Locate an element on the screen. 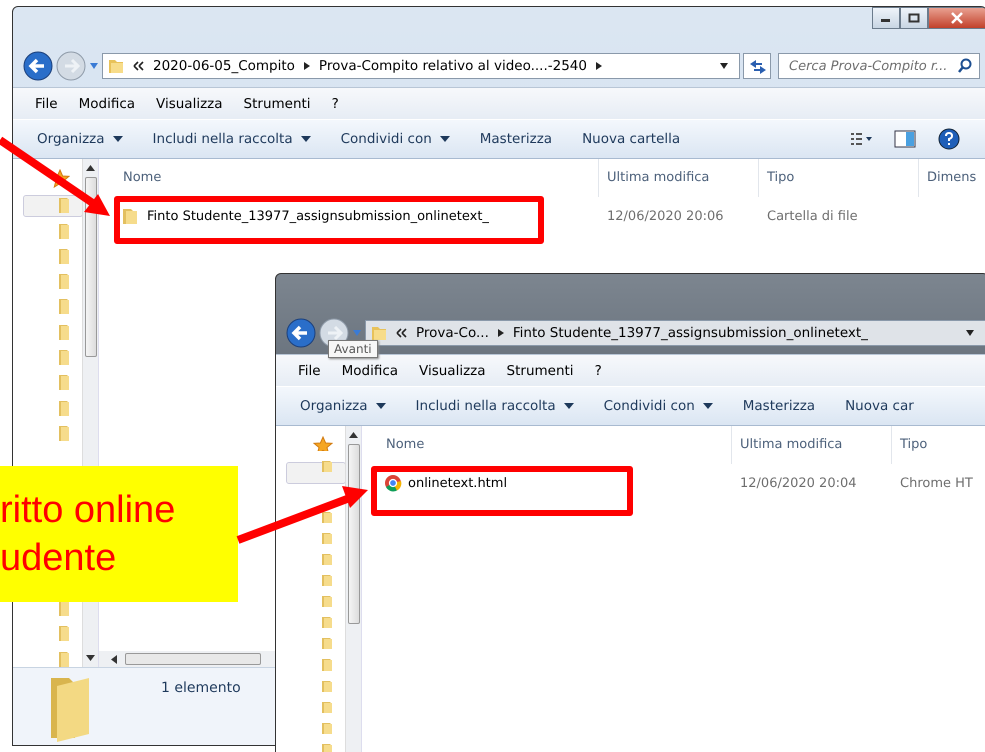  breadcrumb: Finto Studente_13977_assignsubmission_onlinetext_ is located at coordinates (690, 333).